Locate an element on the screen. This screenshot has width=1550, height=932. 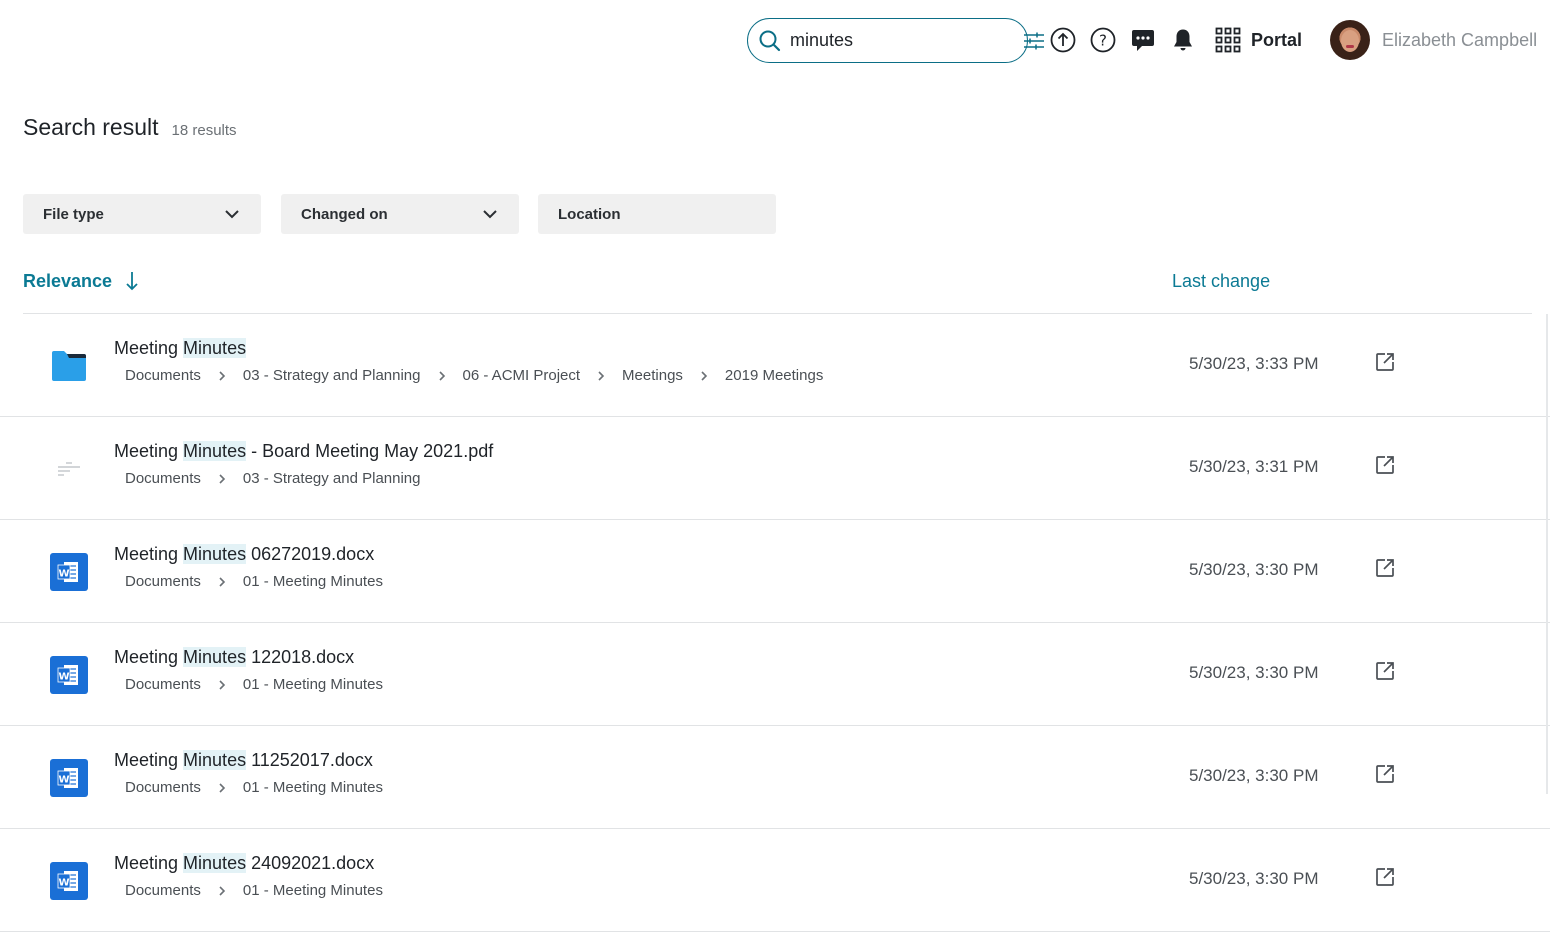
chat-icon is located at coordinates (1143, 40).